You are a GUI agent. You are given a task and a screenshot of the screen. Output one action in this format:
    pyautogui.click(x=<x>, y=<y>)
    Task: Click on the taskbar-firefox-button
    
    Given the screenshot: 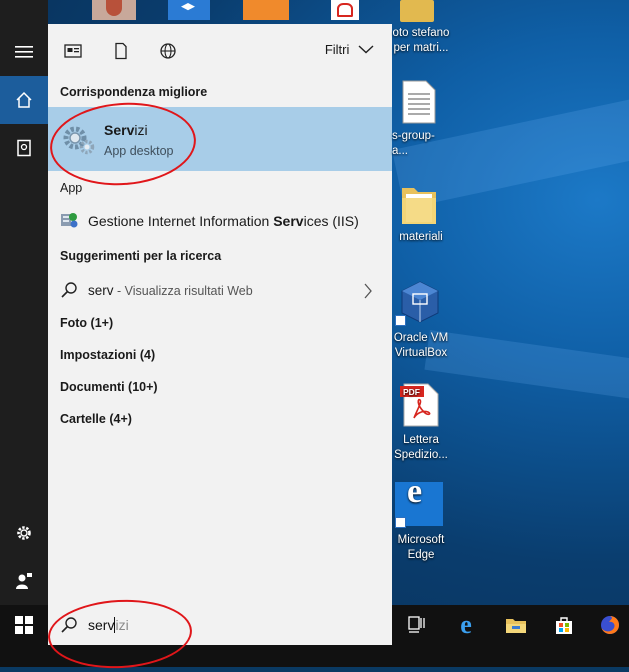 What is the action you would take?
    pyautogui.click(x=609, y=625)
    